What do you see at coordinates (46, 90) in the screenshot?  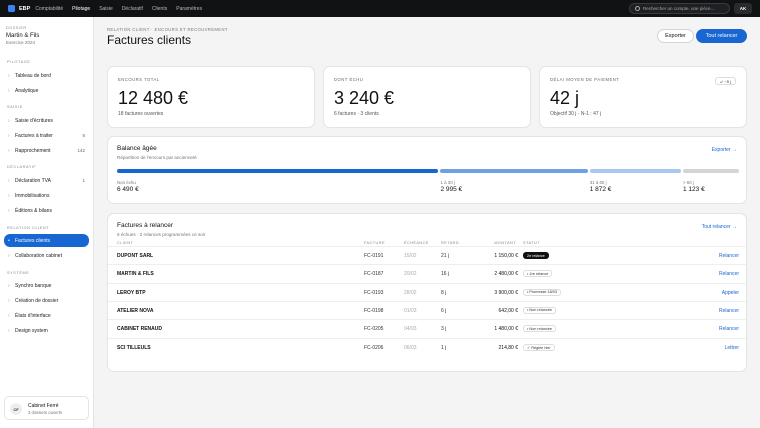 I see `sidebar-item-analytique: › Analytique` at bounding box center [46, 90].